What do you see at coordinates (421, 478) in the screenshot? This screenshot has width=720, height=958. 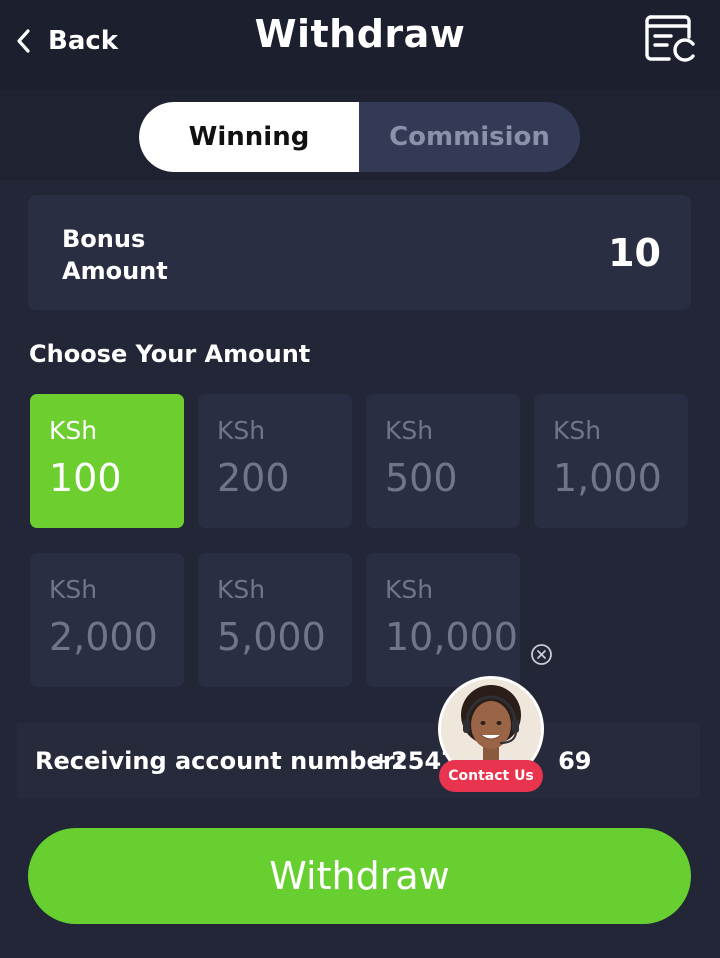 I see `amount-value: 500` at bounding box center [421, 478].